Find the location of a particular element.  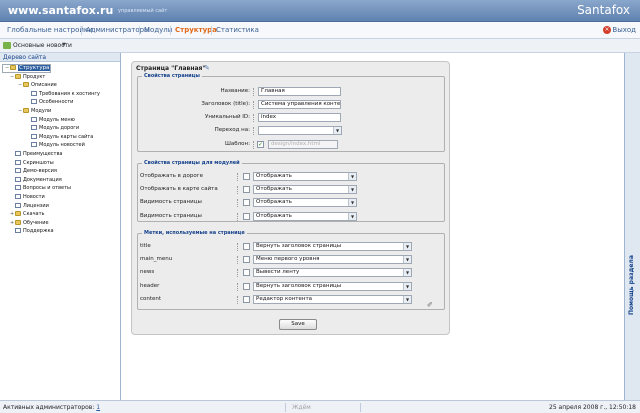

tree-node: Демо-версия is located at coordinates (33, 171).